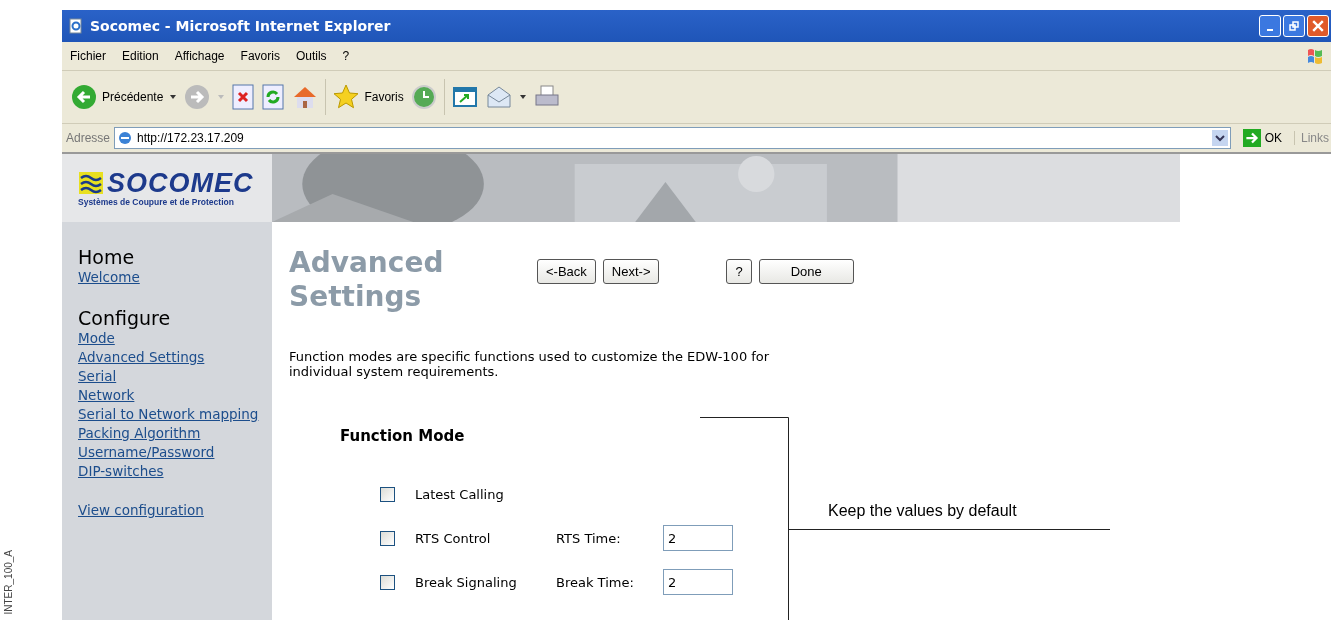 The image size is (1331, 620). Describe the element at coordinates (96, 338) in the screenshot. I see `sidebar-link: Mode` at that location.